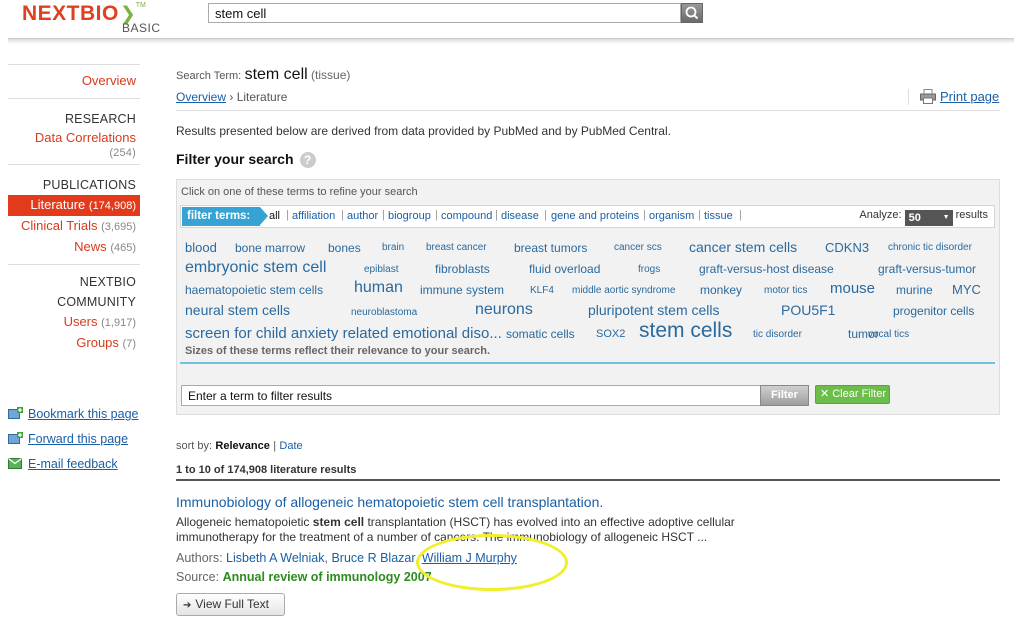 The image size is (1014, 625). I want to click on filter-cat-all: all, so click(274, 216).